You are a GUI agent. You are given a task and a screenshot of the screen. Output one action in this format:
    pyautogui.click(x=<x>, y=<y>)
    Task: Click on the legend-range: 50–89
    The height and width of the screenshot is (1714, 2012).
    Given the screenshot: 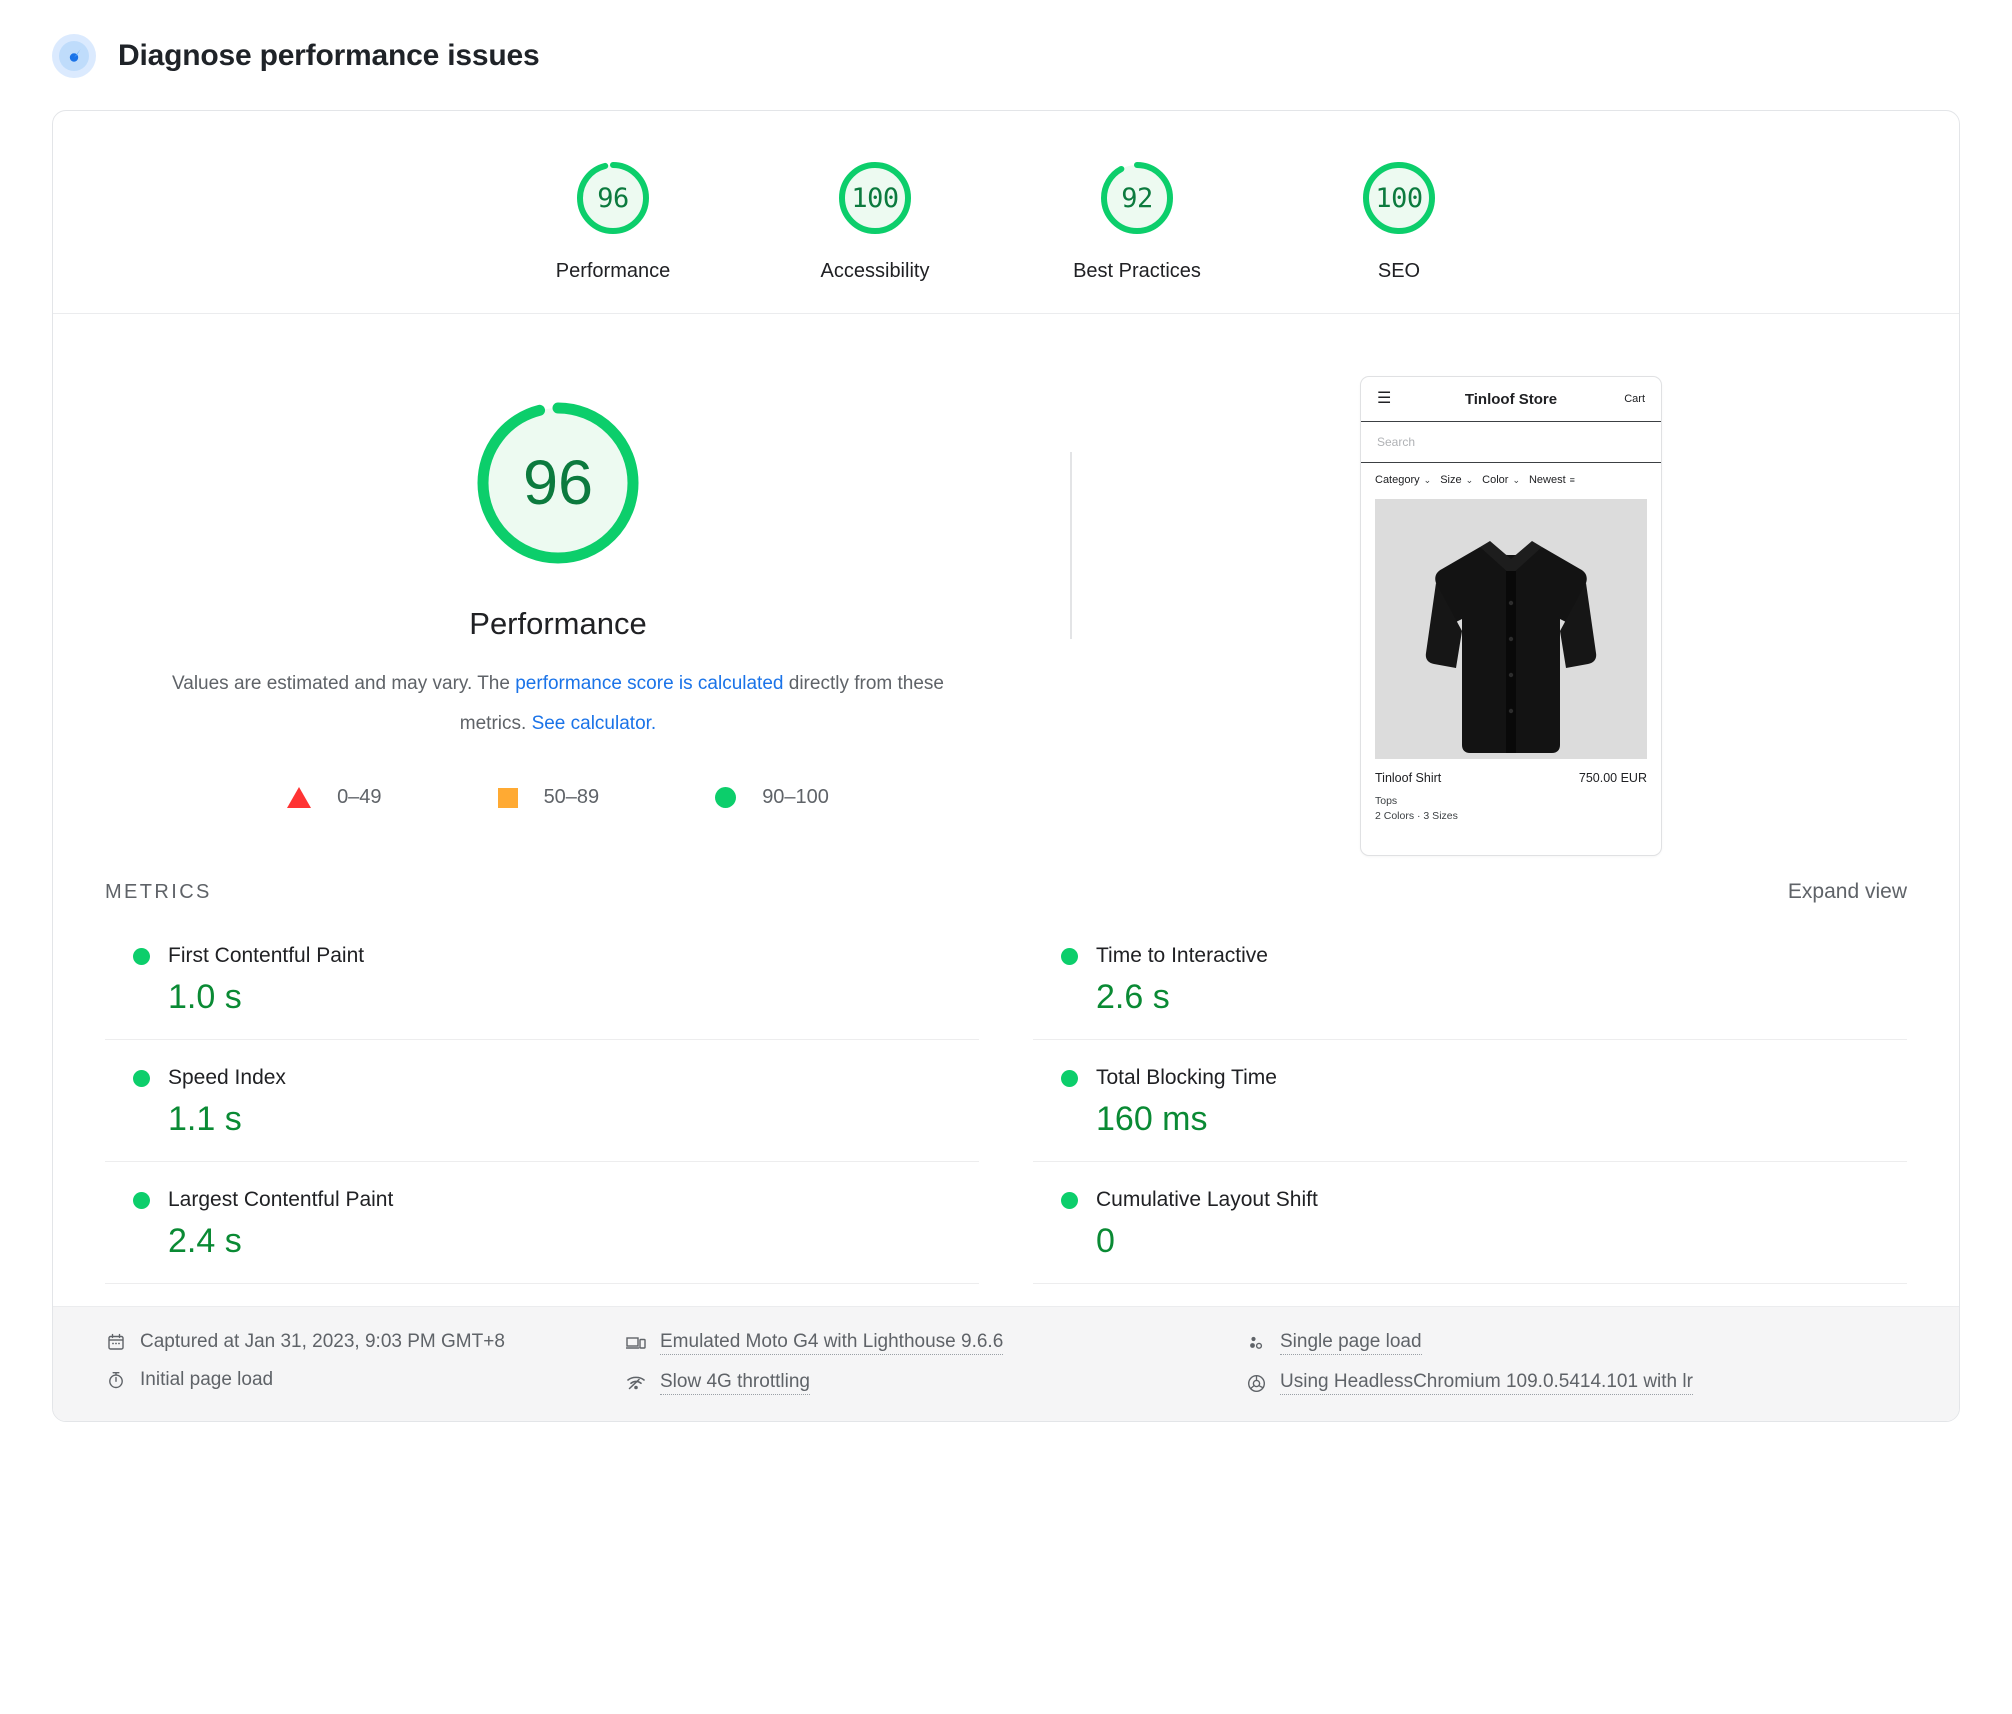 What is the action you would take?
    pyautogui.click(x=571, y=797)
    